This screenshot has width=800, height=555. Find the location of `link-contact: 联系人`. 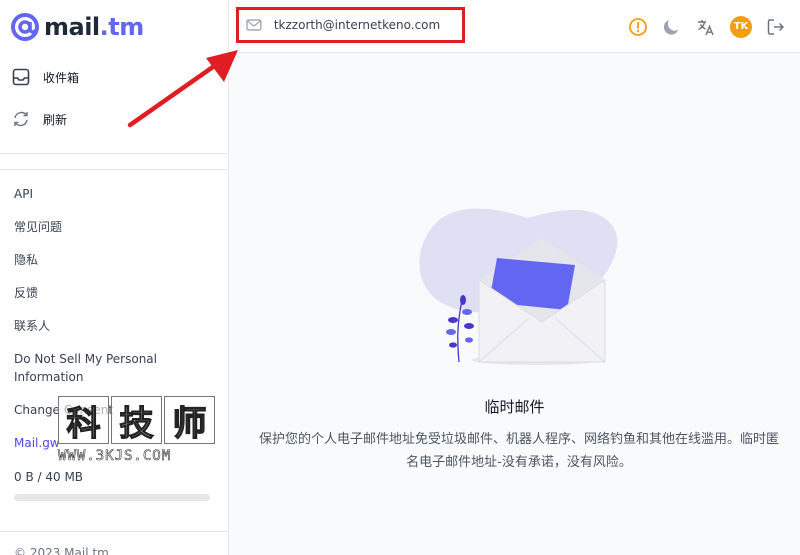

link-contact: 联系人 is located at coordinates (32, 326).